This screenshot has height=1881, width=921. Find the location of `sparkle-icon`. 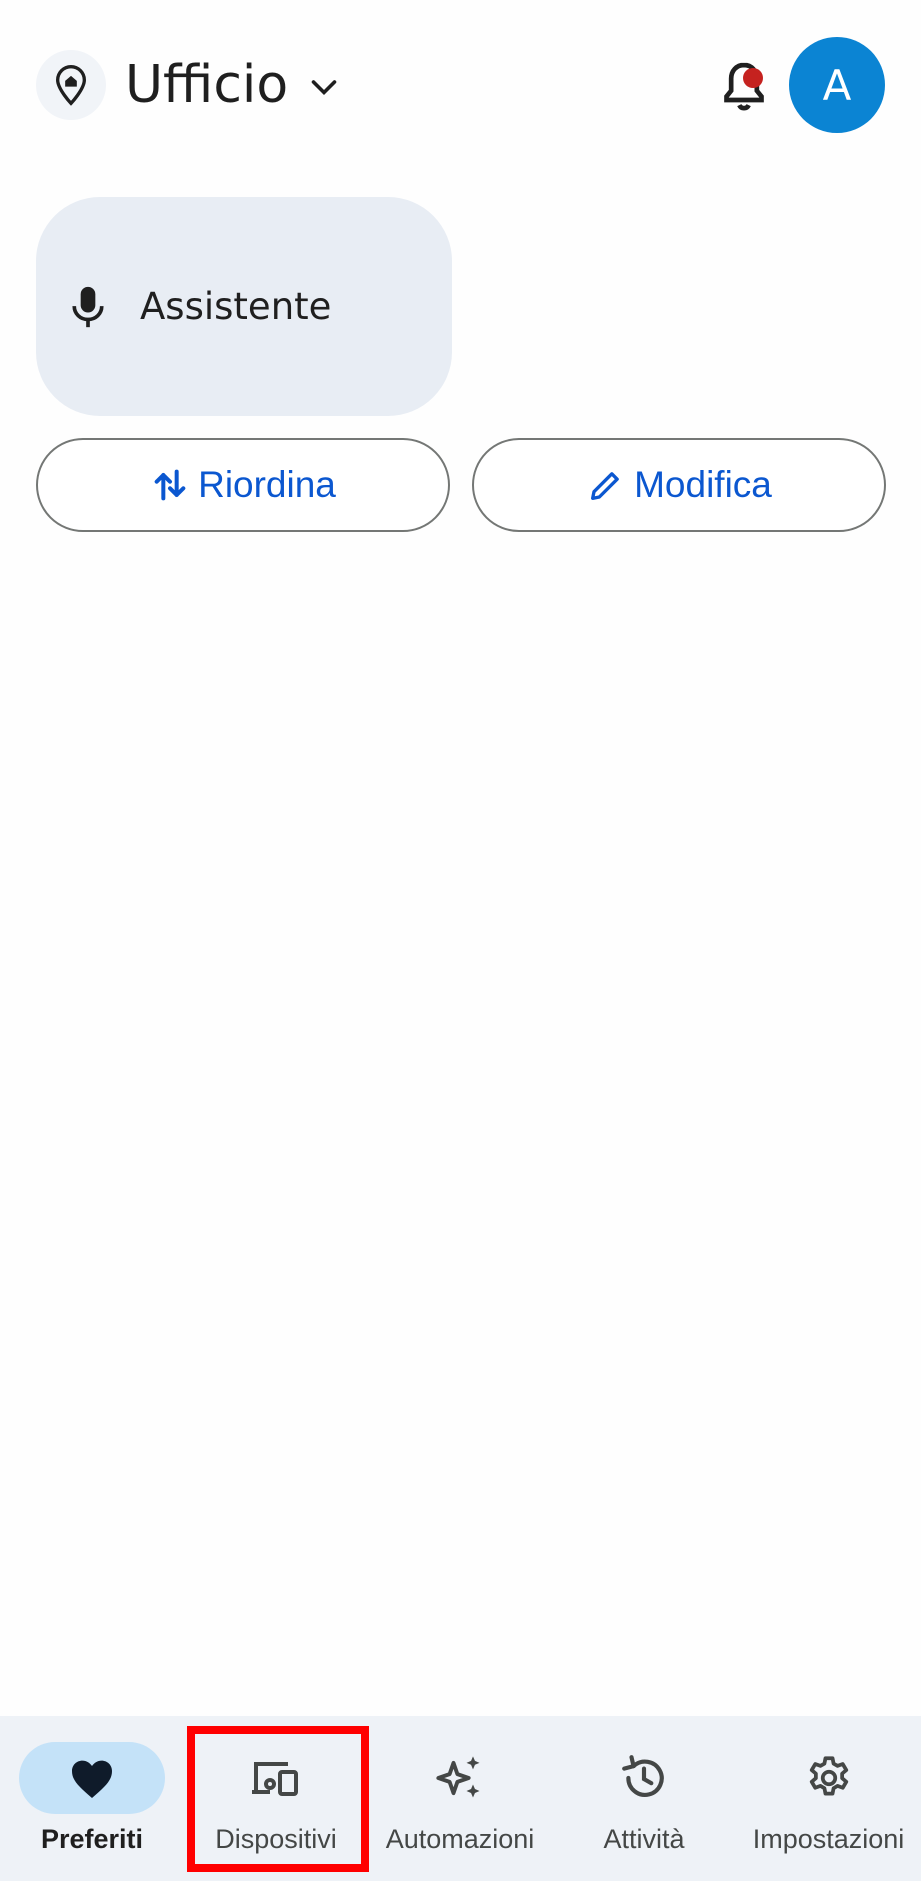

sparkle-icon is located at coordinates (458, 1777).